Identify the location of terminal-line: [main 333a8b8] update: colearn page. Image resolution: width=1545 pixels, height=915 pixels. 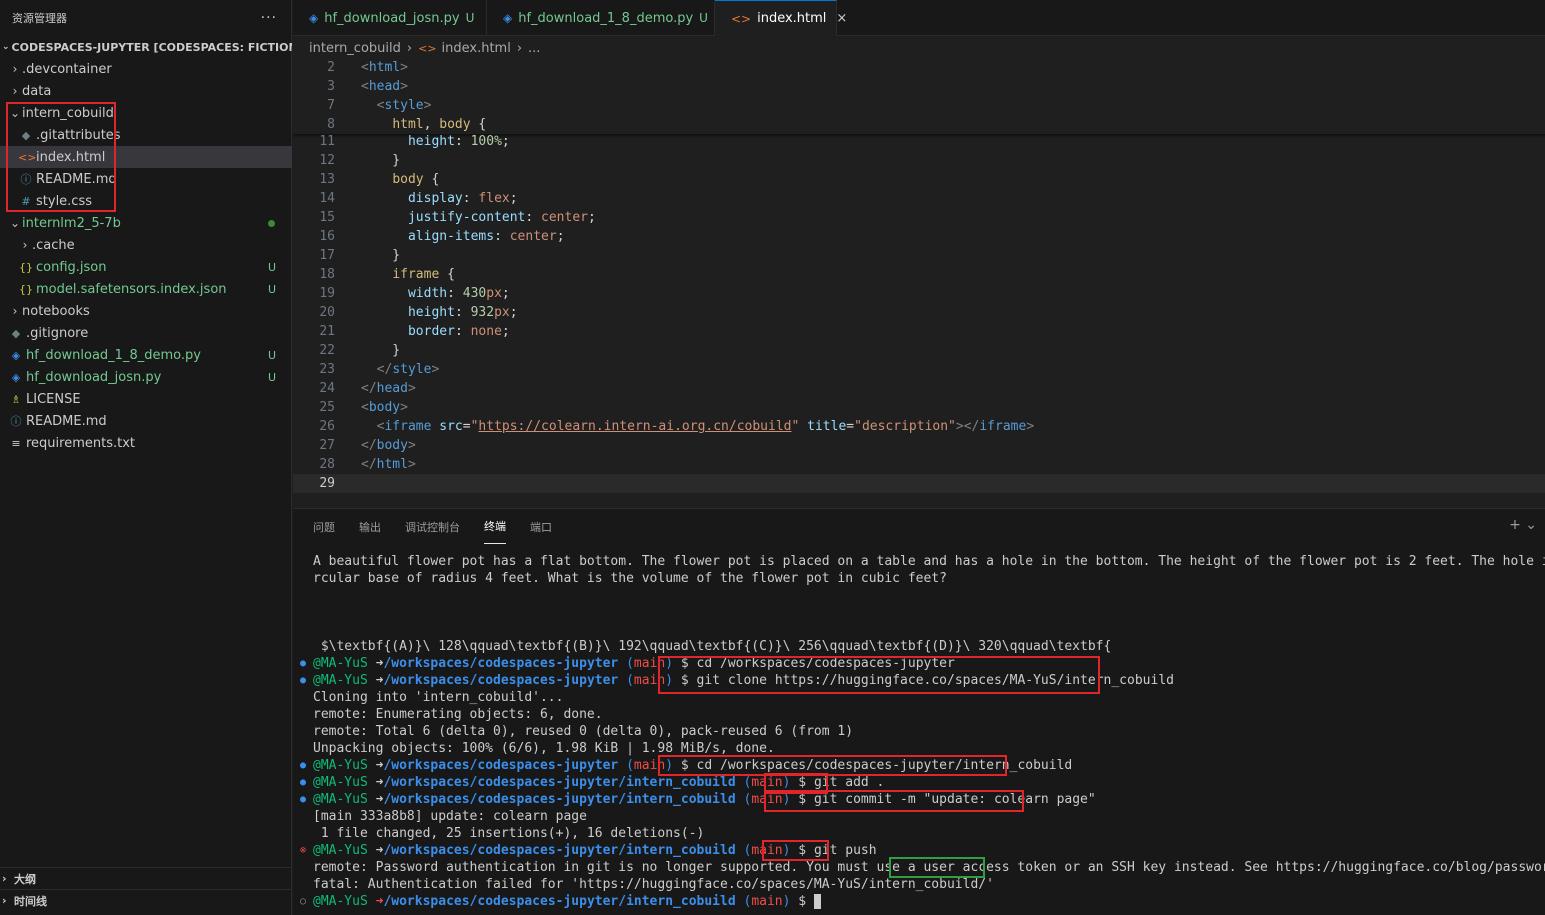
(450, 816).